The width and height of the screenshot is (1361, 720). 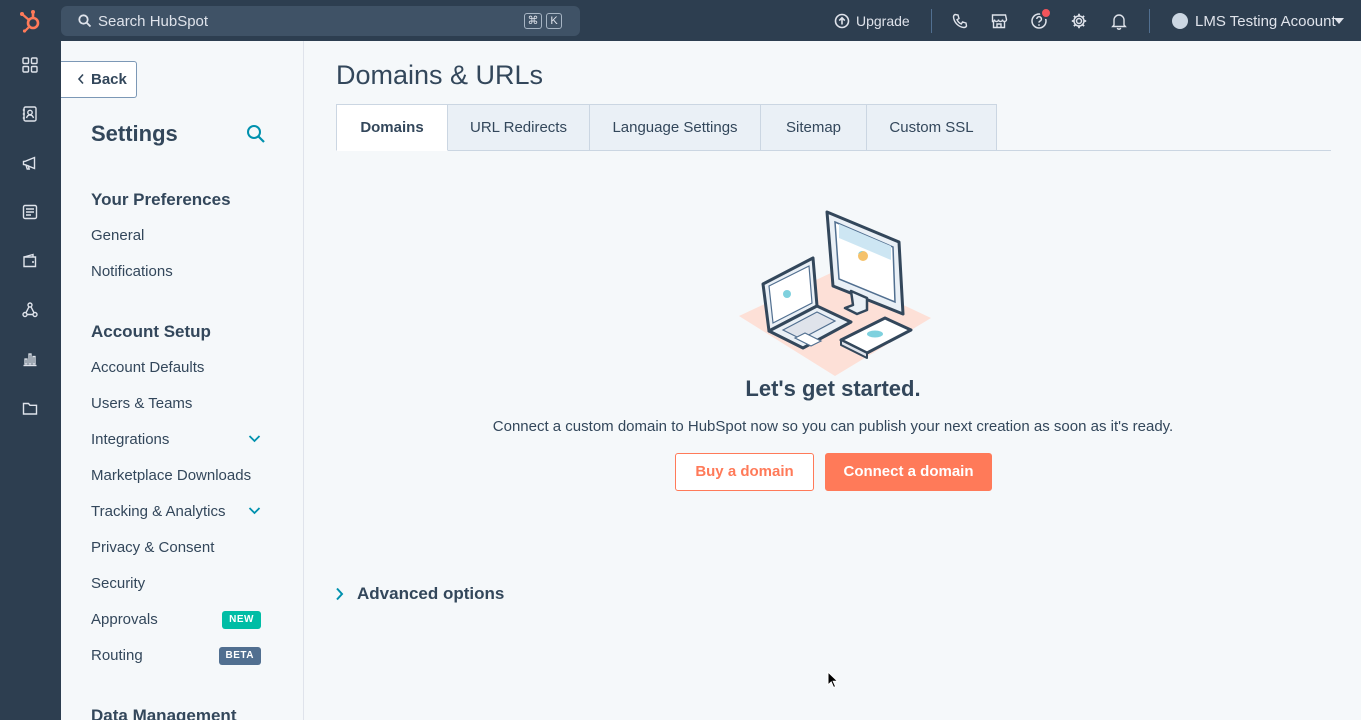 I want to click on search-placeholder: Search HubSpot, so click(x=153, y=21).